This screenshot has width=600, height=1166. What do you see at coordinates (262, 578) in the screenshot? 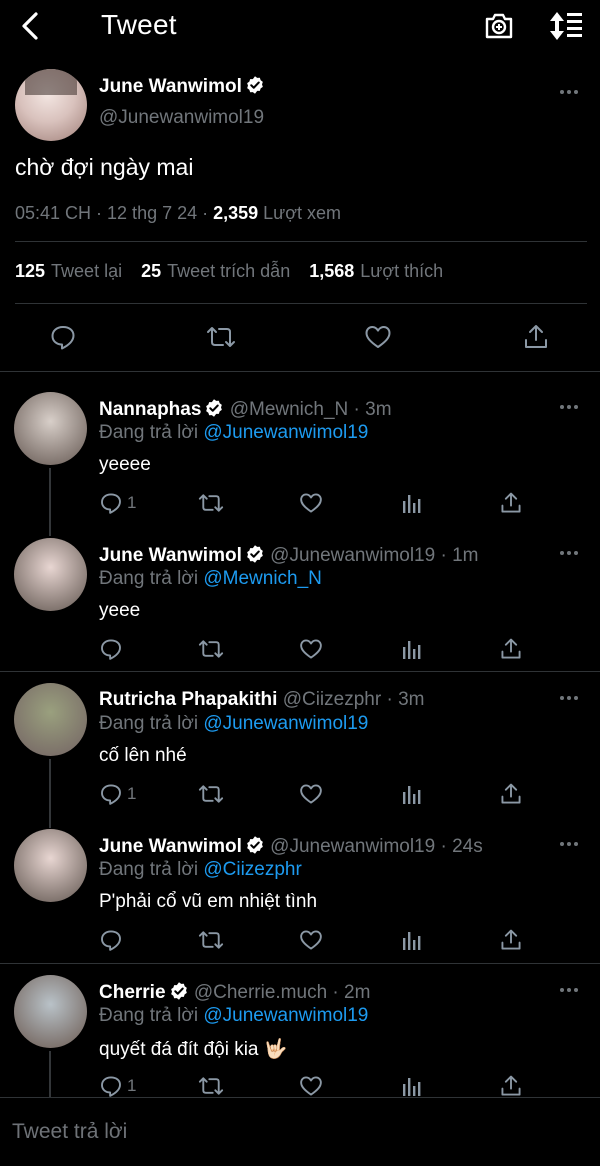
I see `replying-to-link: @Mewnich_N` at bounding box center [262, 578].